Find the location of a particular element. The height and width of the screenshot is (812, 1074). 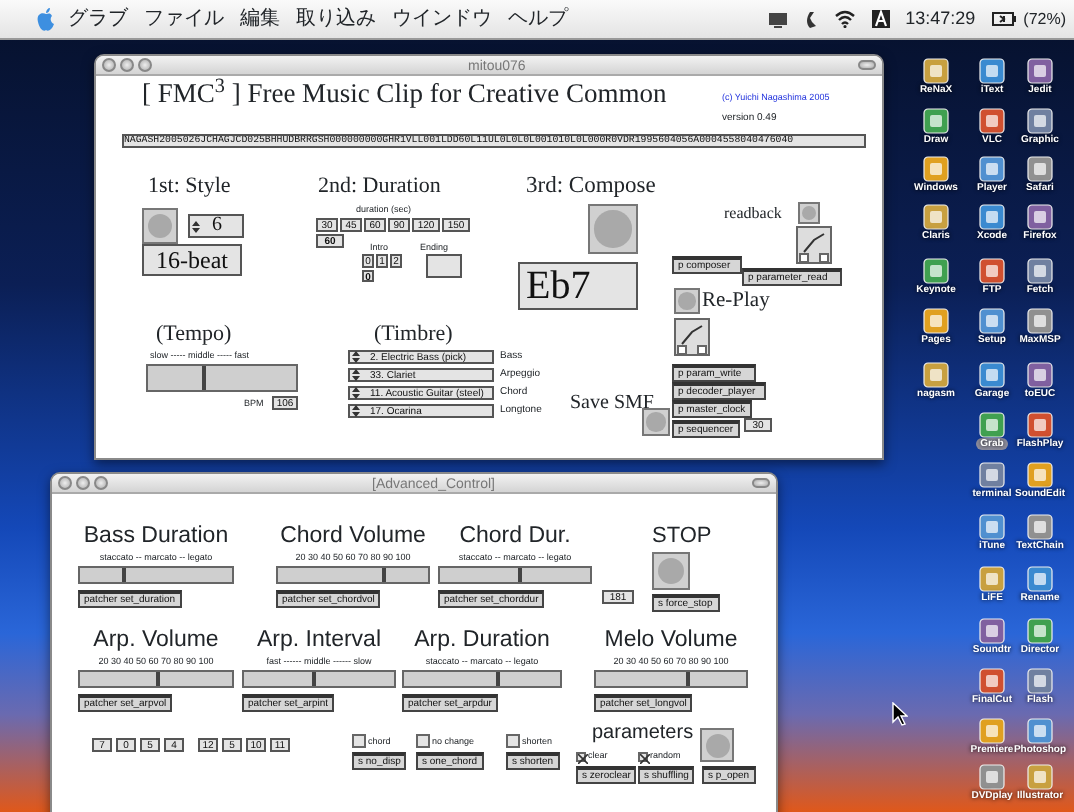

replay-label: Re-Play is located at coordinates (736, 302).